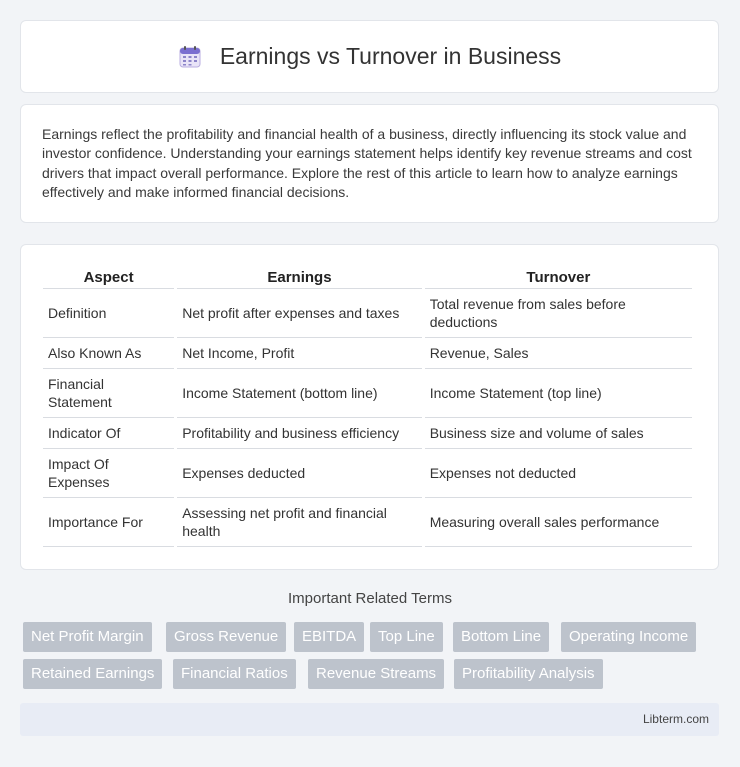  Describe the element at coordinates (109, 353) in the screenshot. I see `table-cell: Also Known As` at that location.